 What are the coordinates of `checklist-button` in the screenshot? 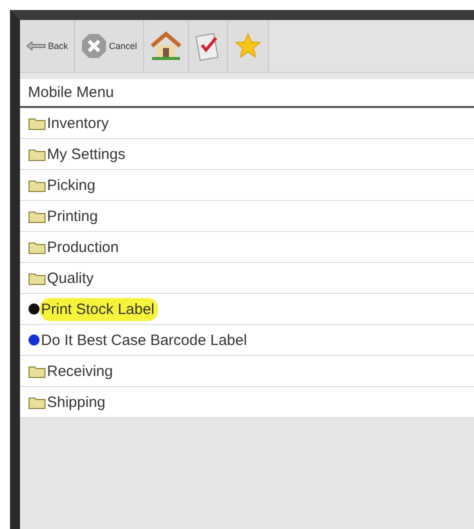 It's located at (208, 46).